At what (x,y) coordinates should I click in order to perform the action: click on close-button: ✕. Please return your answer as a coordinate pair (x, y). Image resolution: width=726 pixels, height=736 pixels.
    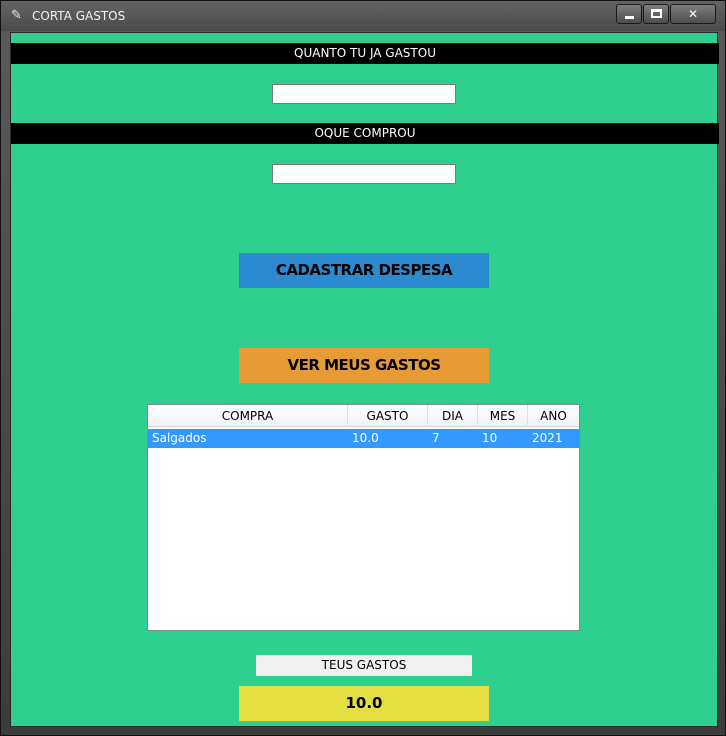
    Looking at the image, I should click on (693, 14).